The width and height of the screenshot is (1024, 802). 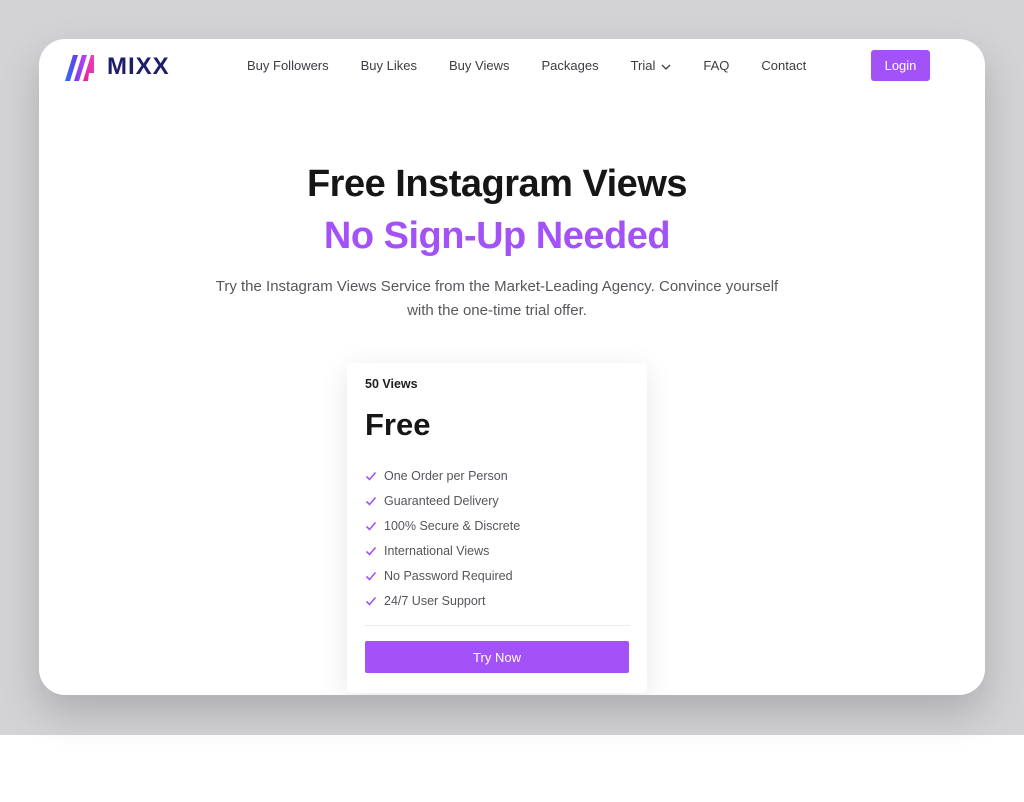 I want to click on nav-buy-followers: Buy Followers, so click(x=288, y=65).